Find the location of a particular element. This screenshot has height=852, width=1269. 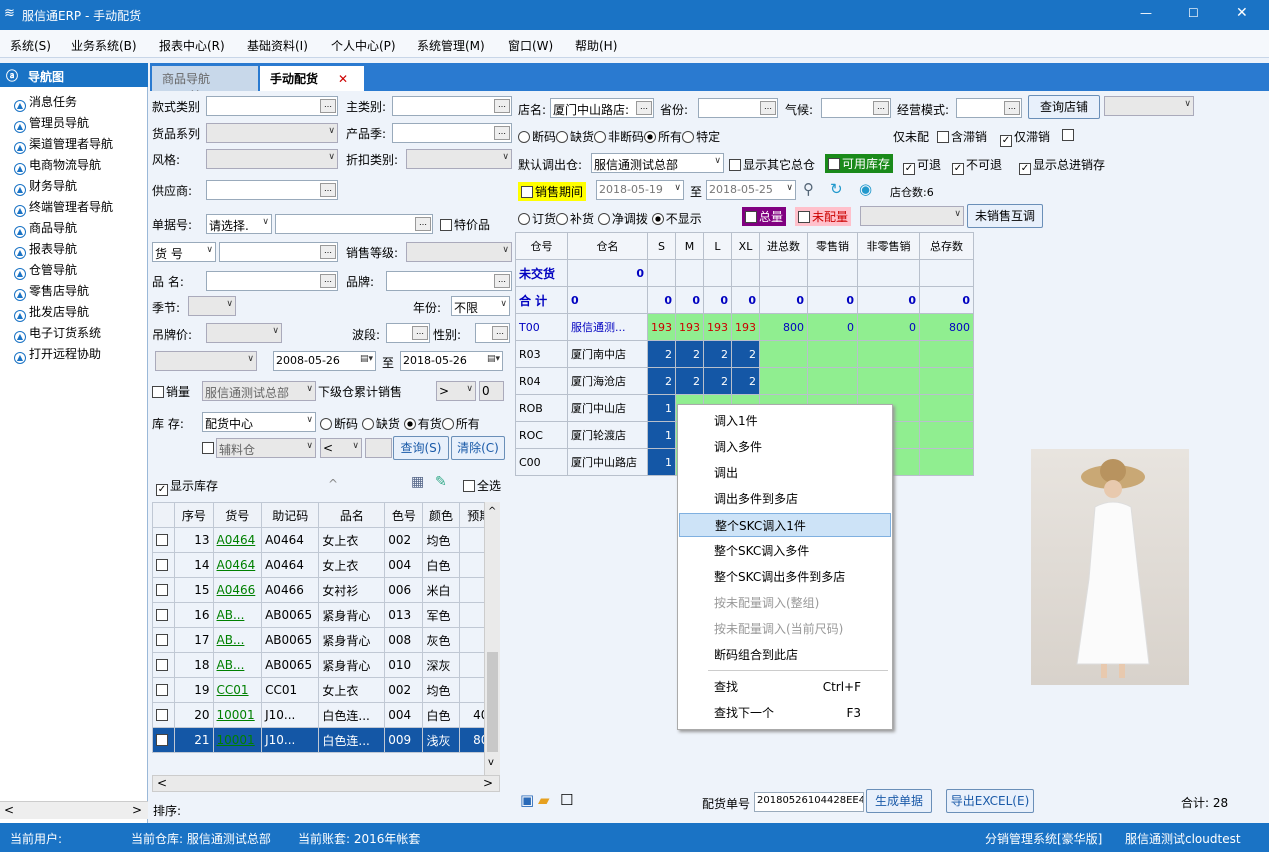

returnable-checkbox: ✓ 可退 is located at coordinates (922, 165).